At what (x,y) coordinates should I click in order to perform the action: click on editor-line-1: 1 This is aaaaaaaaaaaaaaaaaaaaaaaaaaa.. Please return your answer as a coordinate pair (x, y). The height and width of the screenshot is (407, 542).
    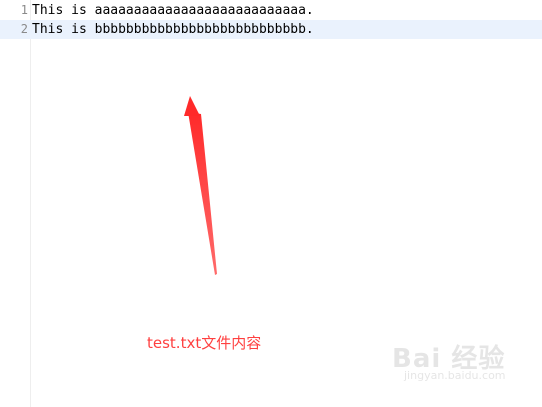
    Looking at the image, I should click on (271, 10).